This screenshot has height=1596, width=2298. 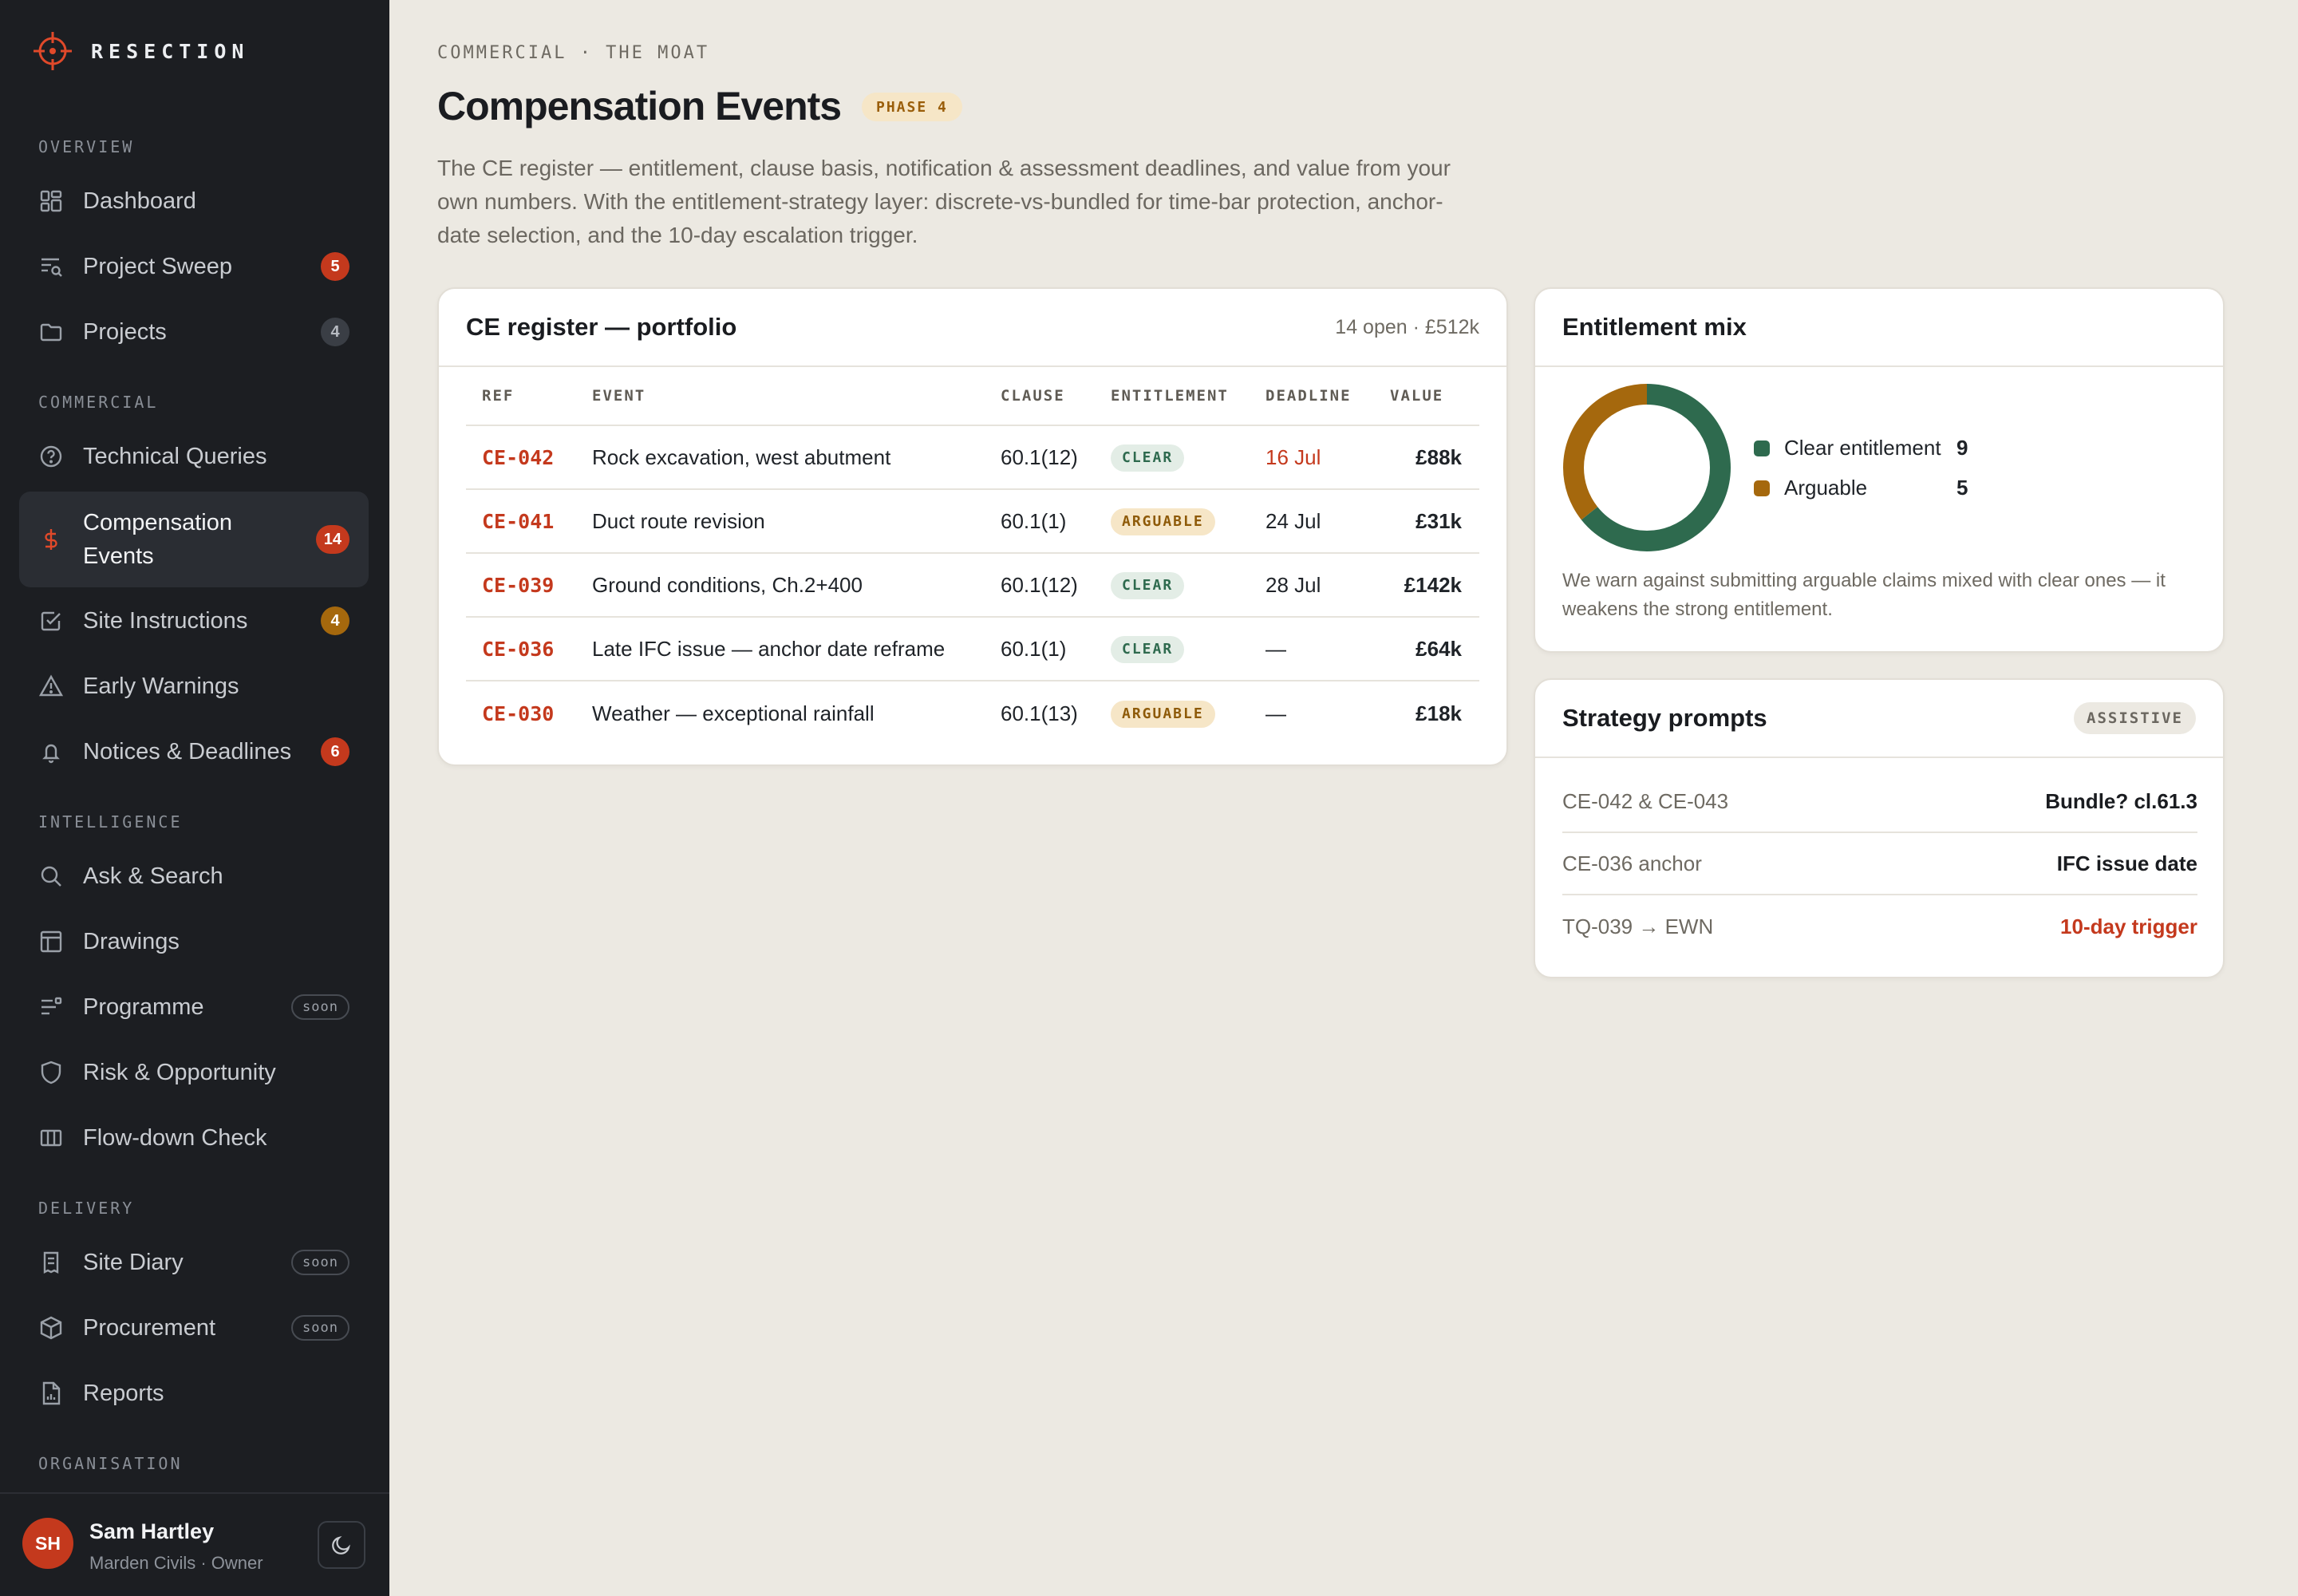 I want to click on theme-toggle-button, so click(x=342, y=1545).